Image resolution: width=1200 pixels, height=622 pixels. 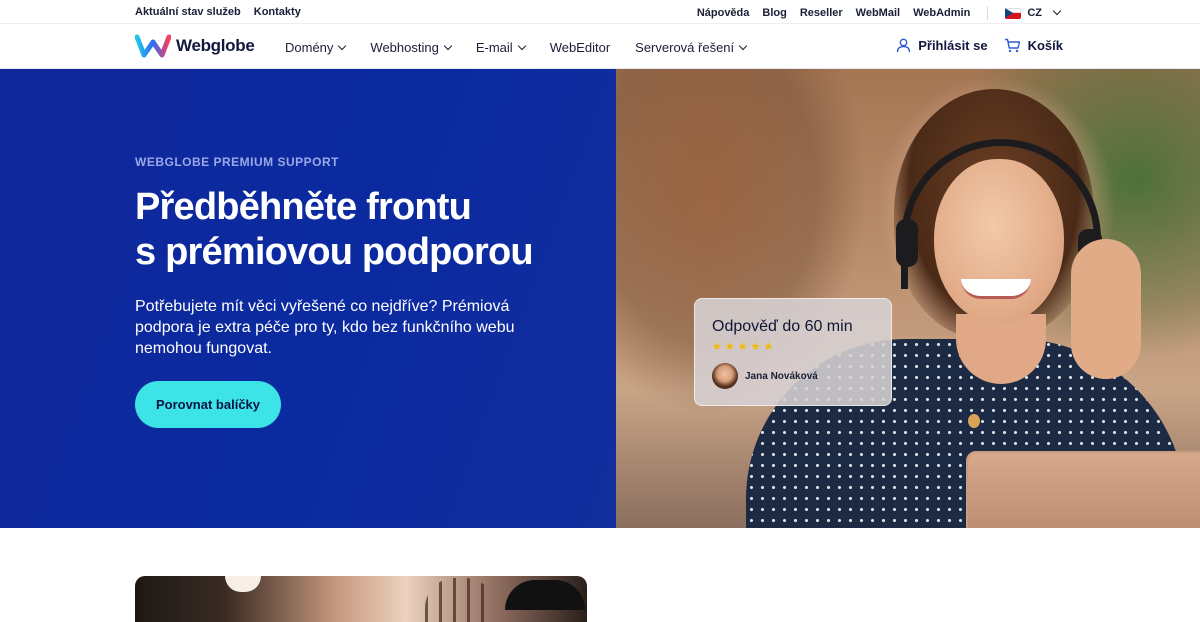 What do you see at coordinates (988, 13) in the screenshot?
I see `divider` at bounding box center [988, 13].